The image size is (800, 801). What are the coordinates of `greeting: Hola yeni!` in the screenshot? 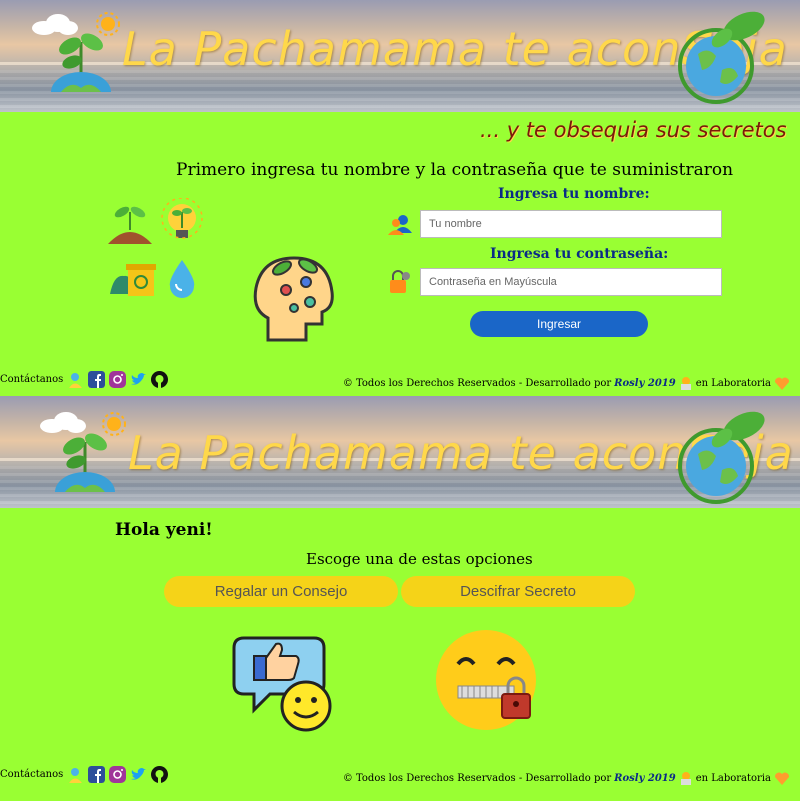 It's located at (164, 530).